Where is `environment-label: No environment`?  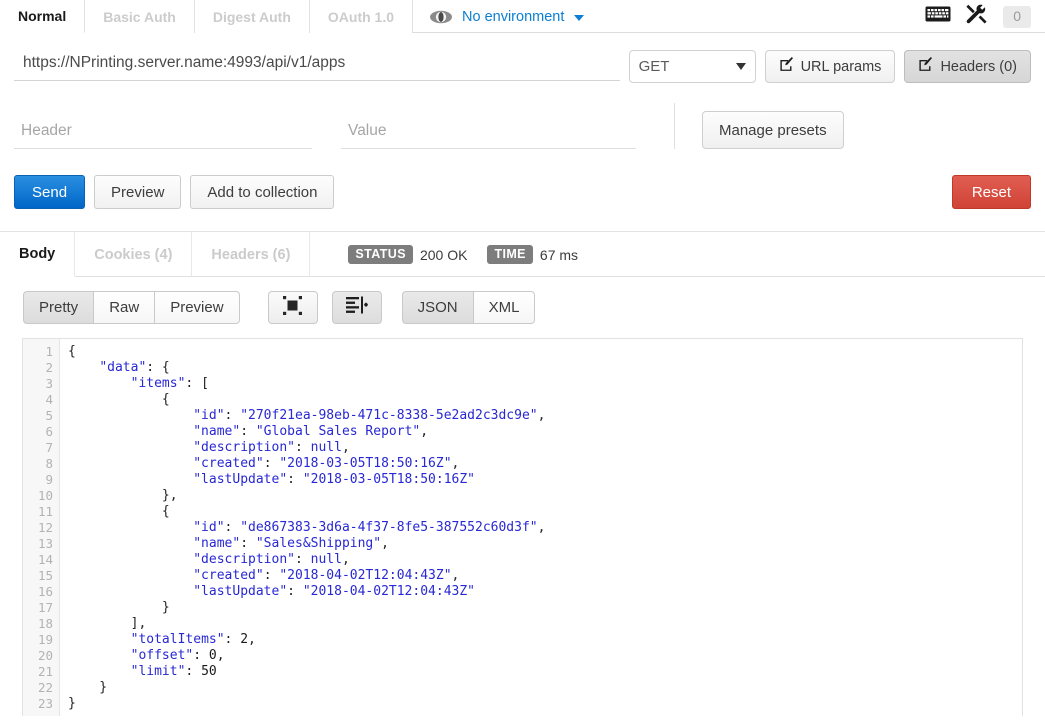
environment-label: No environment is located at coordinates (513, 16).